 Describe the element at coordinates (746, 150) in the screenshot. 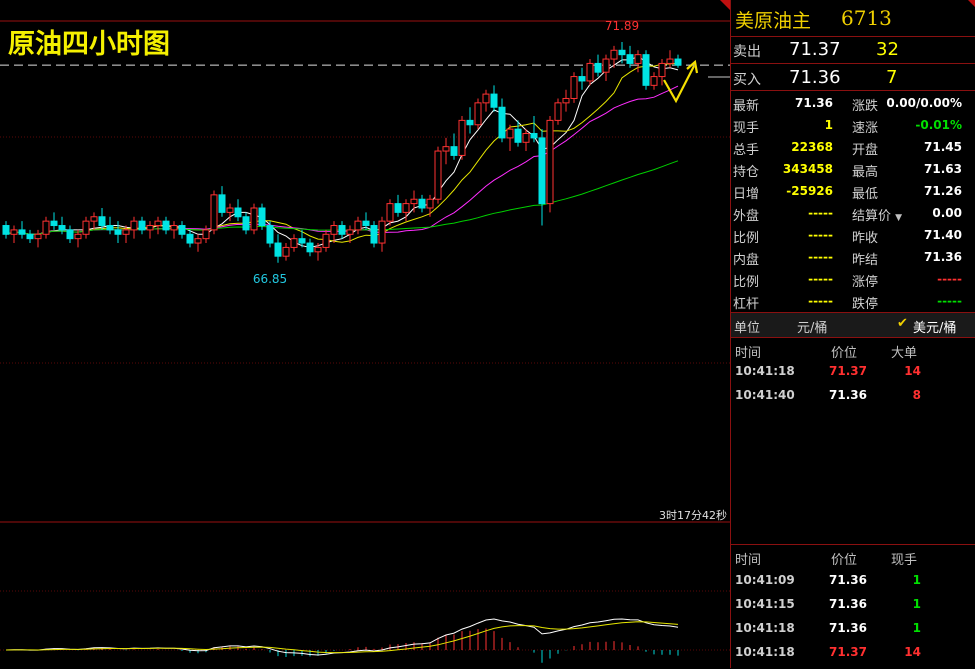

I see `stat-label: 总手` at that location.